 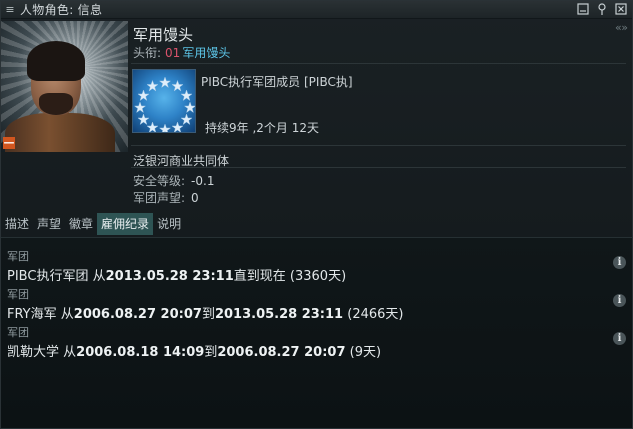 I want to click on minimize-icon, so click(x=583, y=9).